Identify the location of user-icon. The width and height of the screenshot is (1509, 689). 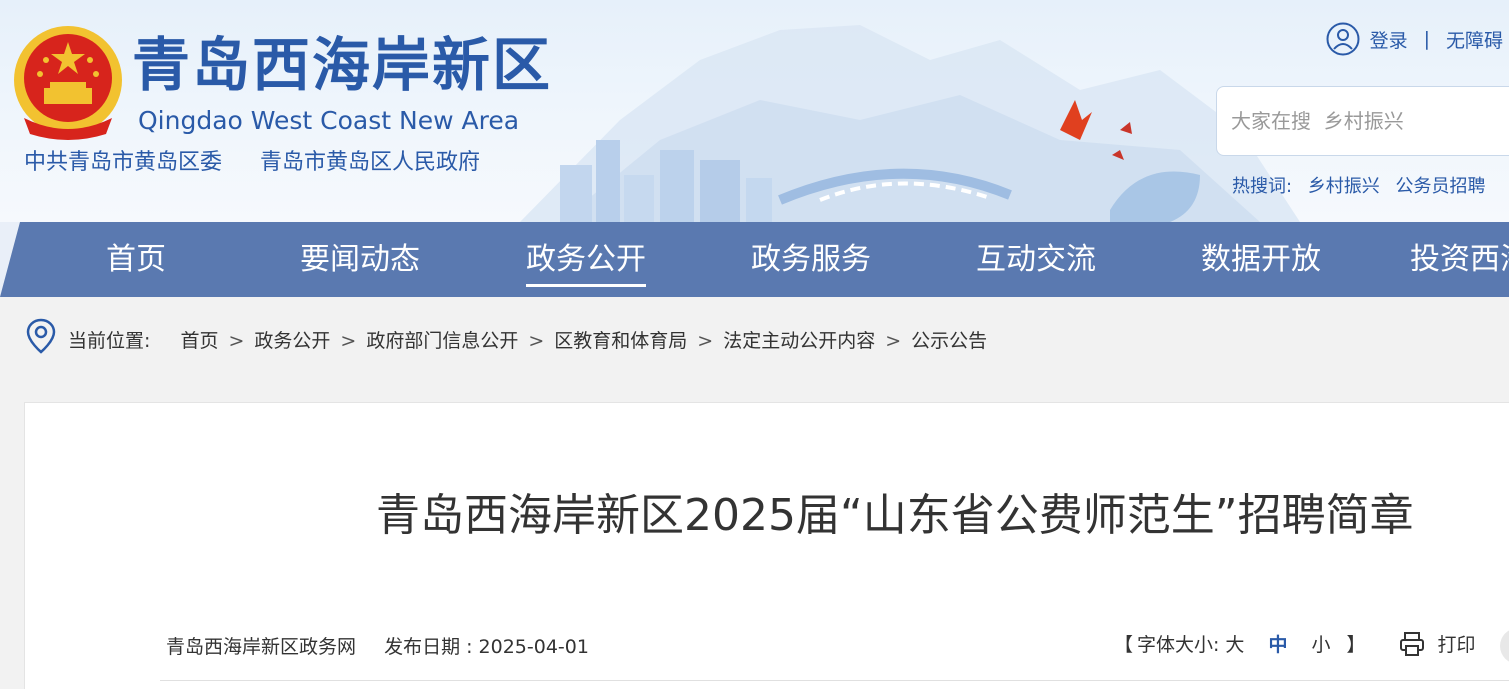
(1343, 39).